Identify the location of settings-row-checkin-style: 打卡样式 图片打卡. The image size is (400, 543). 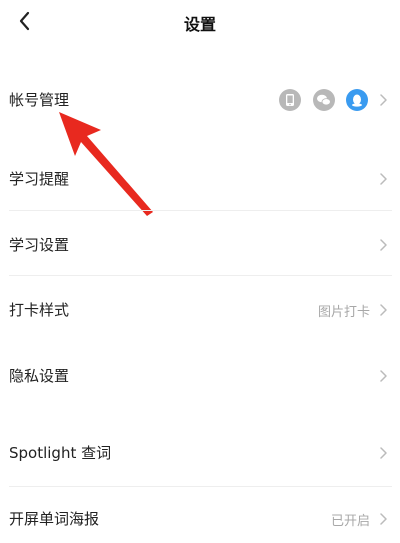
(200, 310).